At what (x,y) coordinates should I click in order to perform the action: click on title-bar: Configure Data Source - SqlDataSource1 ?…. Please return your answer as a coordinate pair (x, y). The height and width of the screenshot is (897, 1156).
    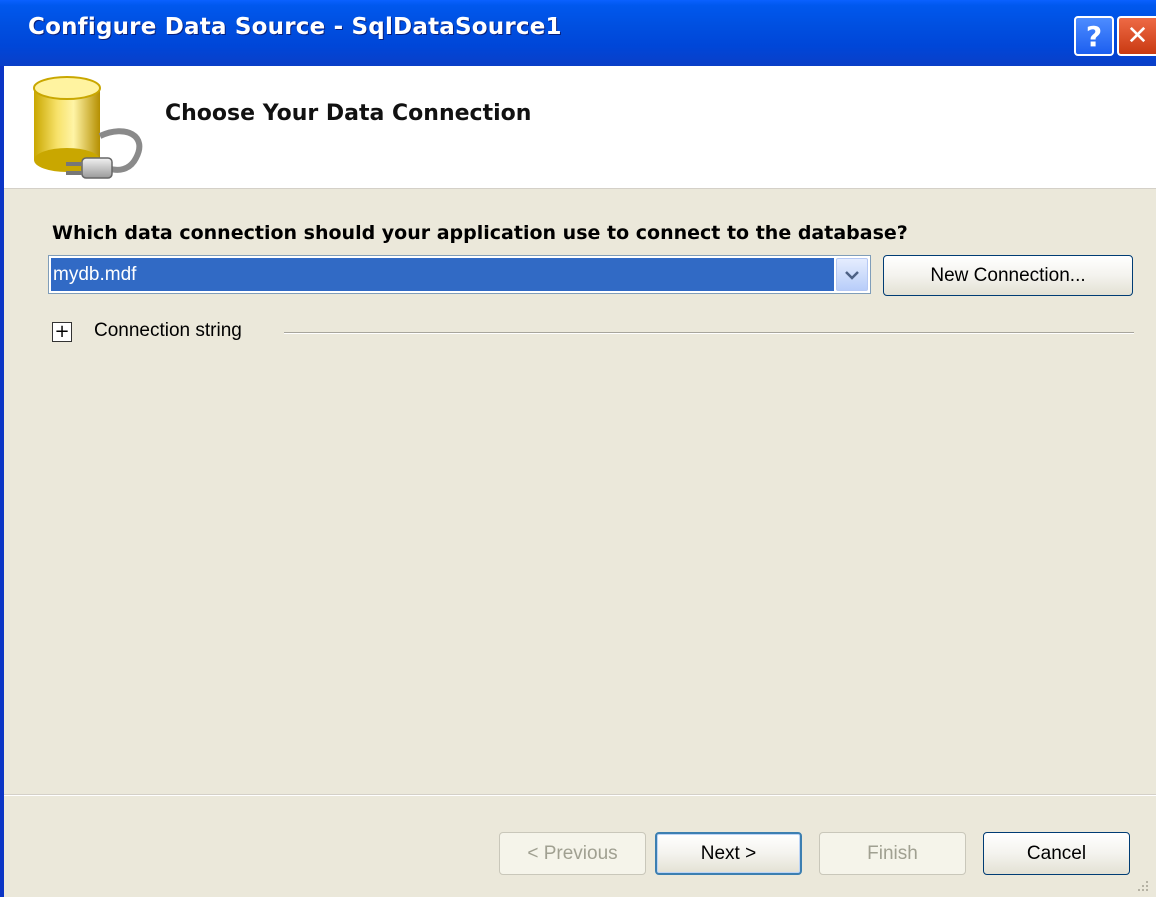
    Looking at the image, I should click on (578, 33).